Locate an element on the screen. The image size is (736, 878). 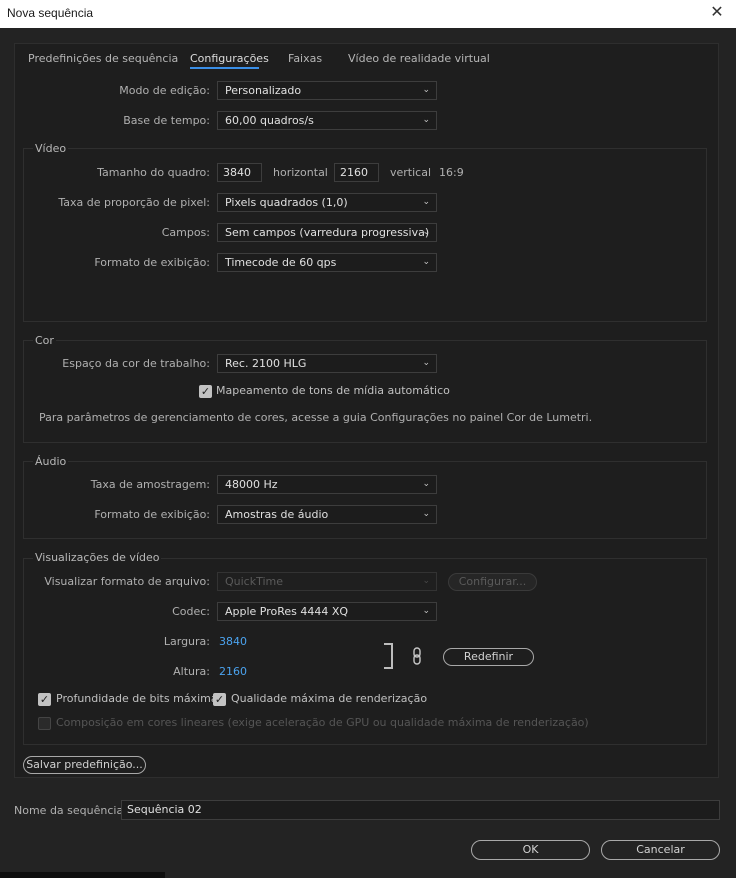
ok-button: OK is located at coordinates (530, 850).